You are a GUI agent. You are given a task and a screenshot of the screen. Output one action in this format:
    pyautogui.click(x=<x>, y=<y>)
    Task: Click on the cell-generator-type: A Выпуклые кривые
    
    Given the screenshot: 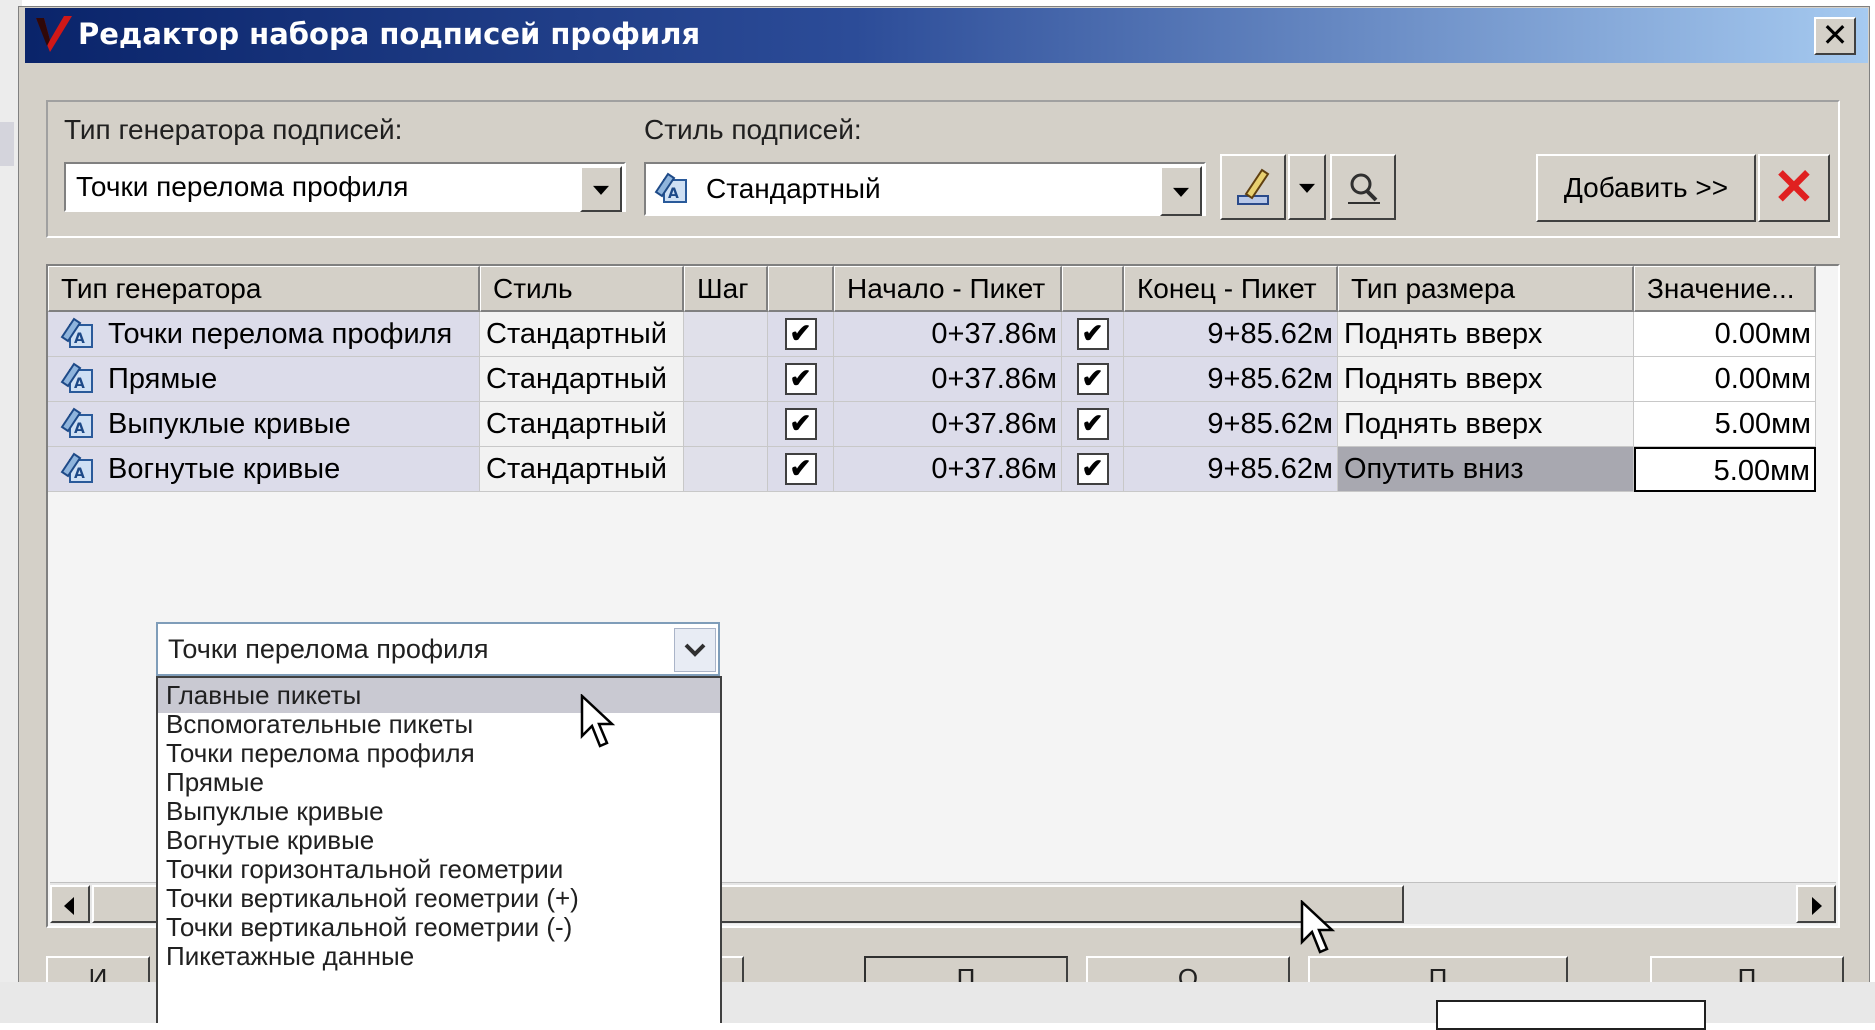 What is the action you would take?
    pyautogui.click(x=264, y=424)
    